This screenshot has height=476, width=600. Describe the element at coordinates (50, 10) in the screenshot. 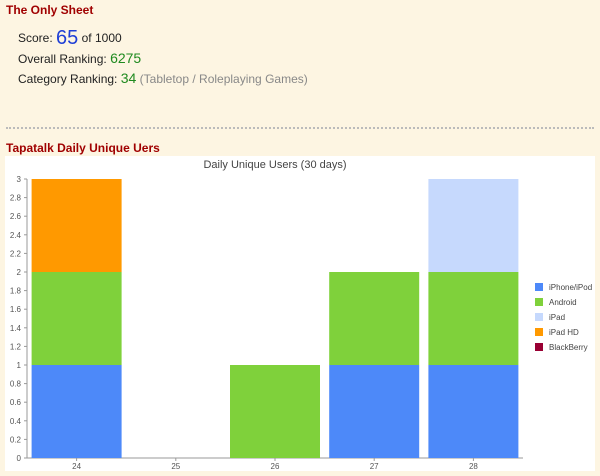

I see `sheet-title: The Only Sheet` at that location.